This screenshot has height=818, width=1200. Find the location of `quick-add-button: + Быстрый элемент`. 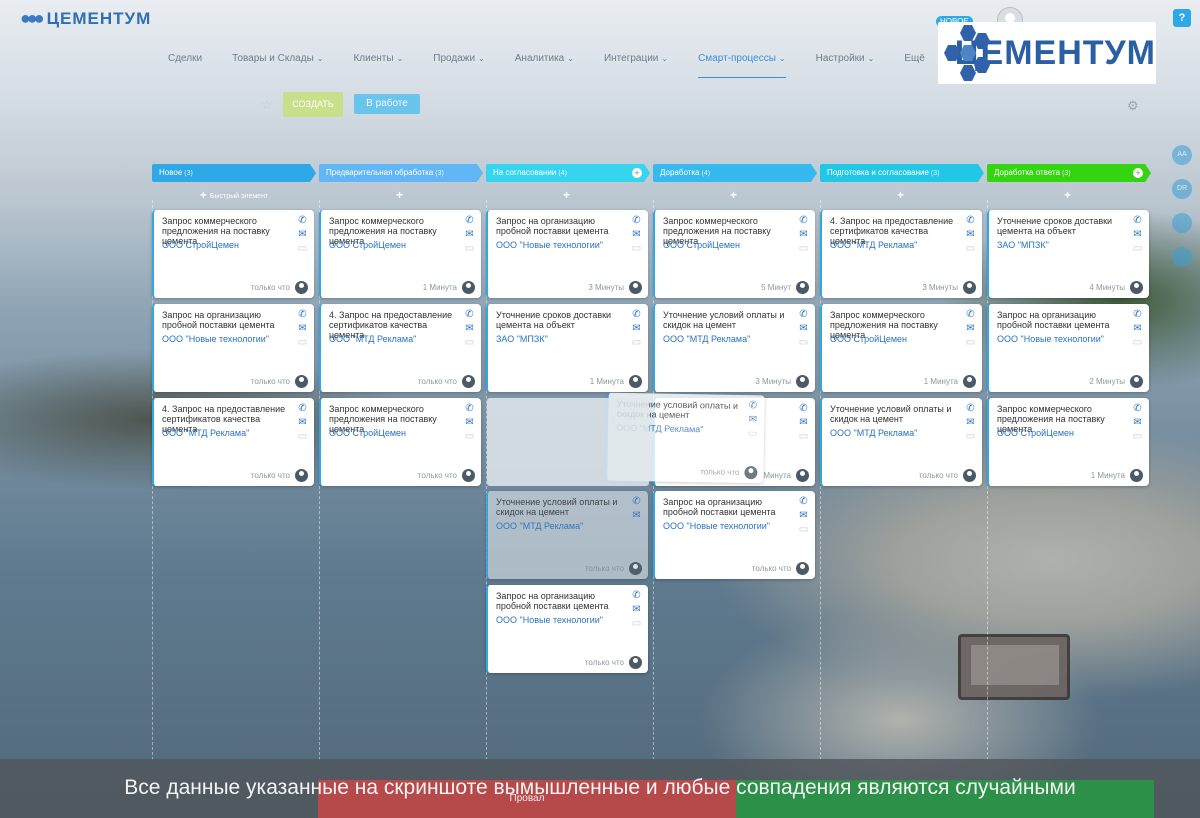

quick-add-button: + Быстрый элемент is located at coordinates (234, 195).